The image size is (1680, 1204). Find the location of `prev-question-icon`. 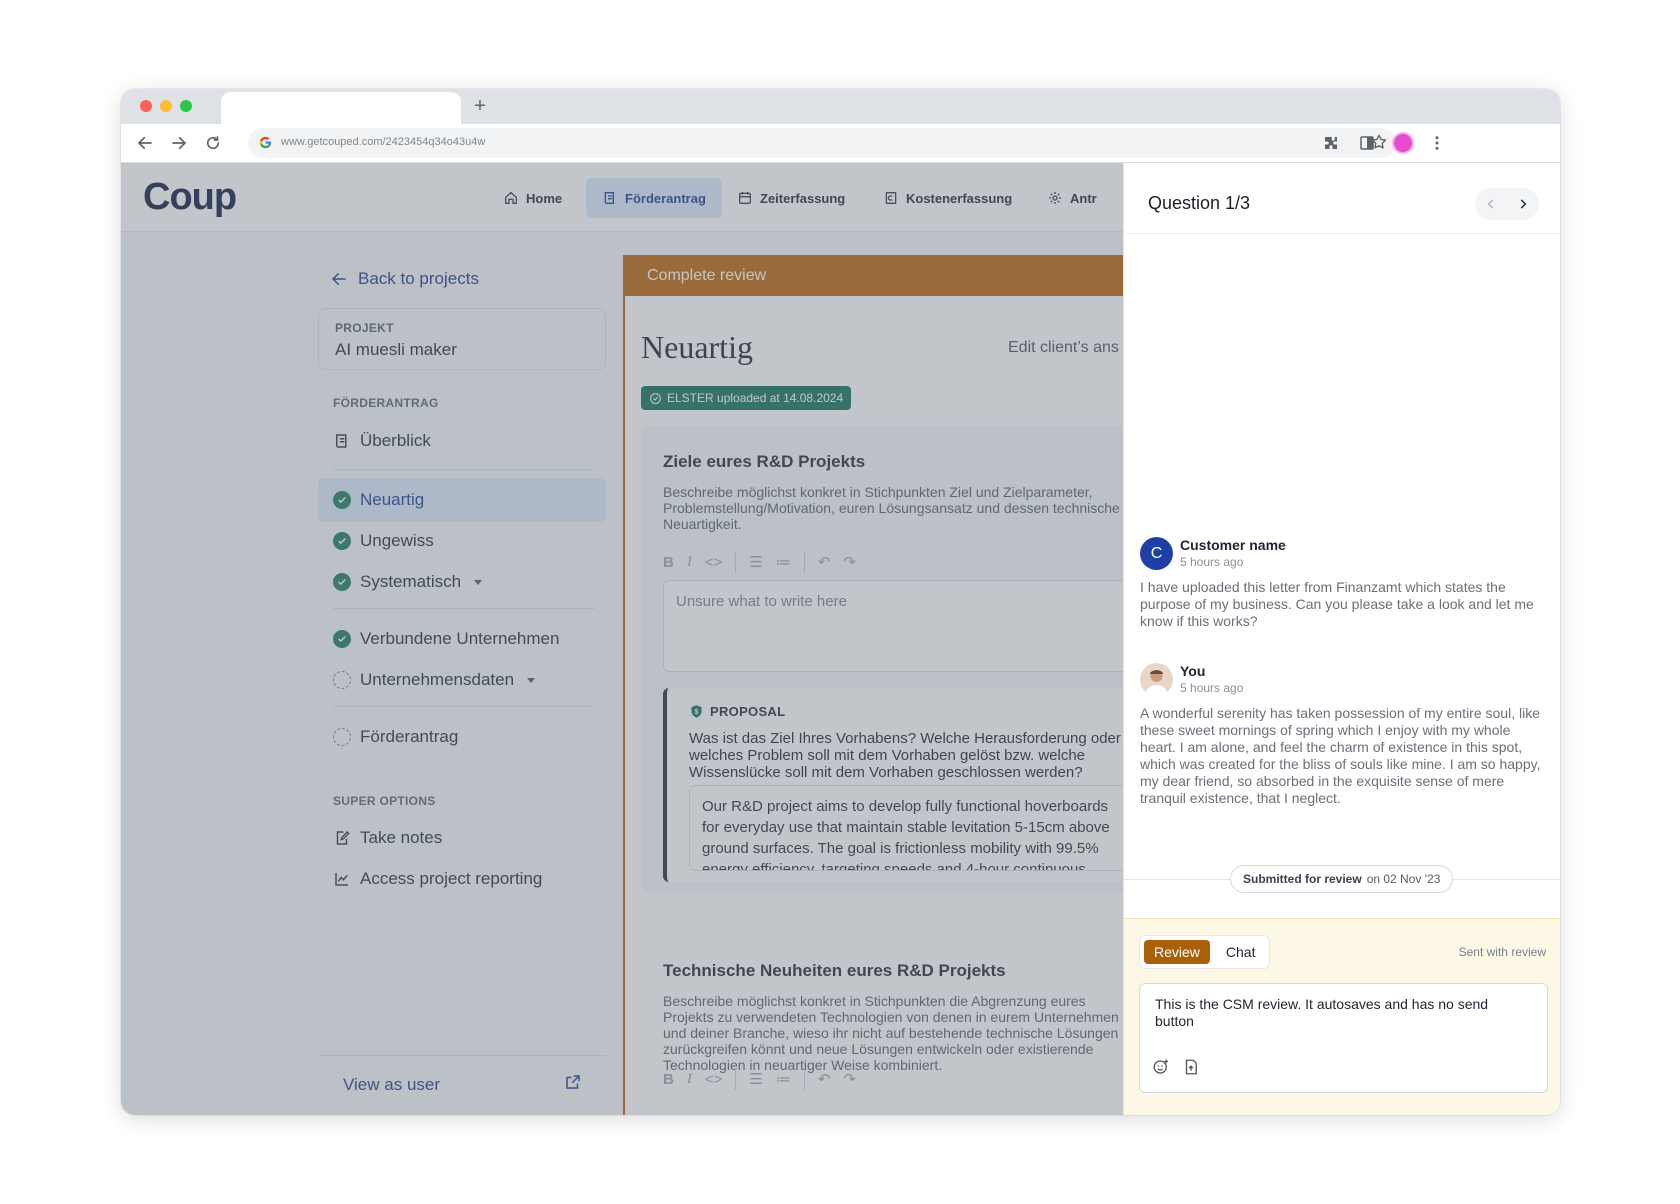

prev-question-icon is located at coordinates (1491, 204).